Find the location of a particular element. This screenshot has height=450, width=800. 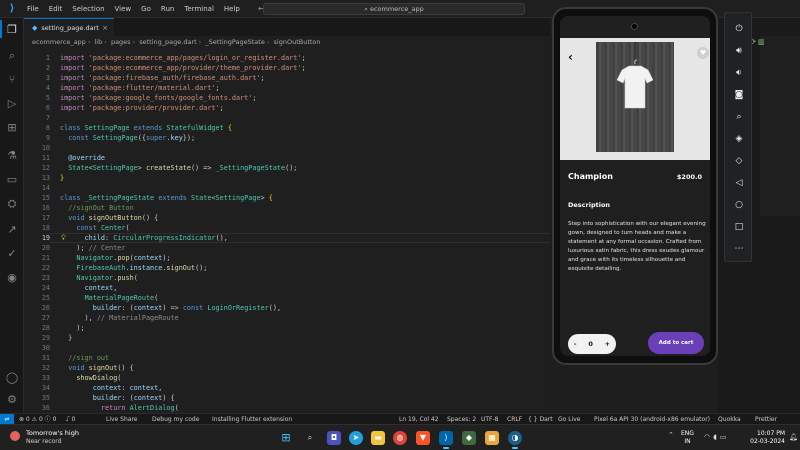

menu-edit: Edit is located at coordinates (56, 9).